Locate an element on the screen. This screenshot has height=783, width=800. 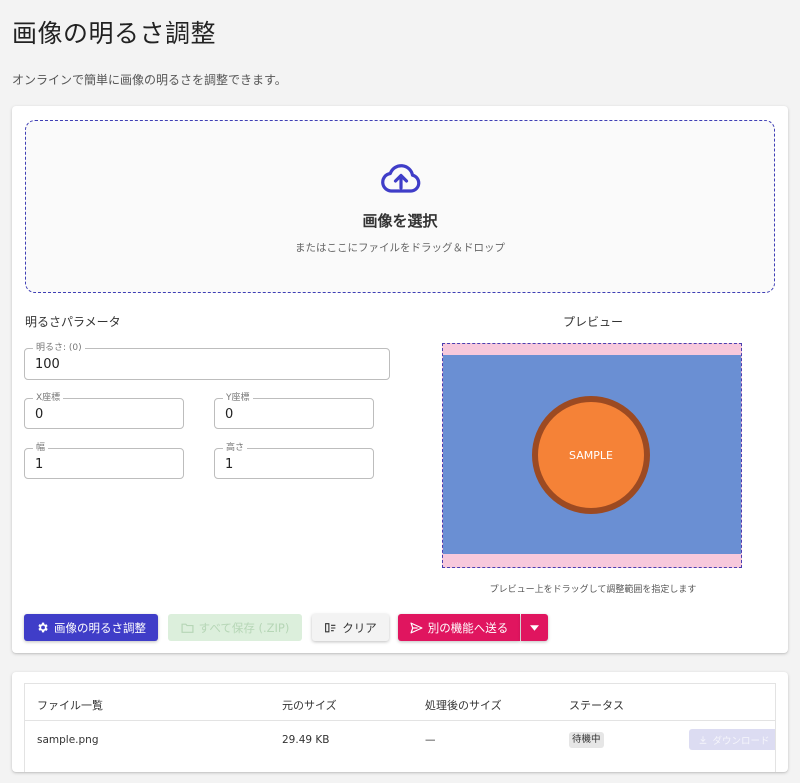
sample-circle: SAMPLE is located at coordinates (591, 455).